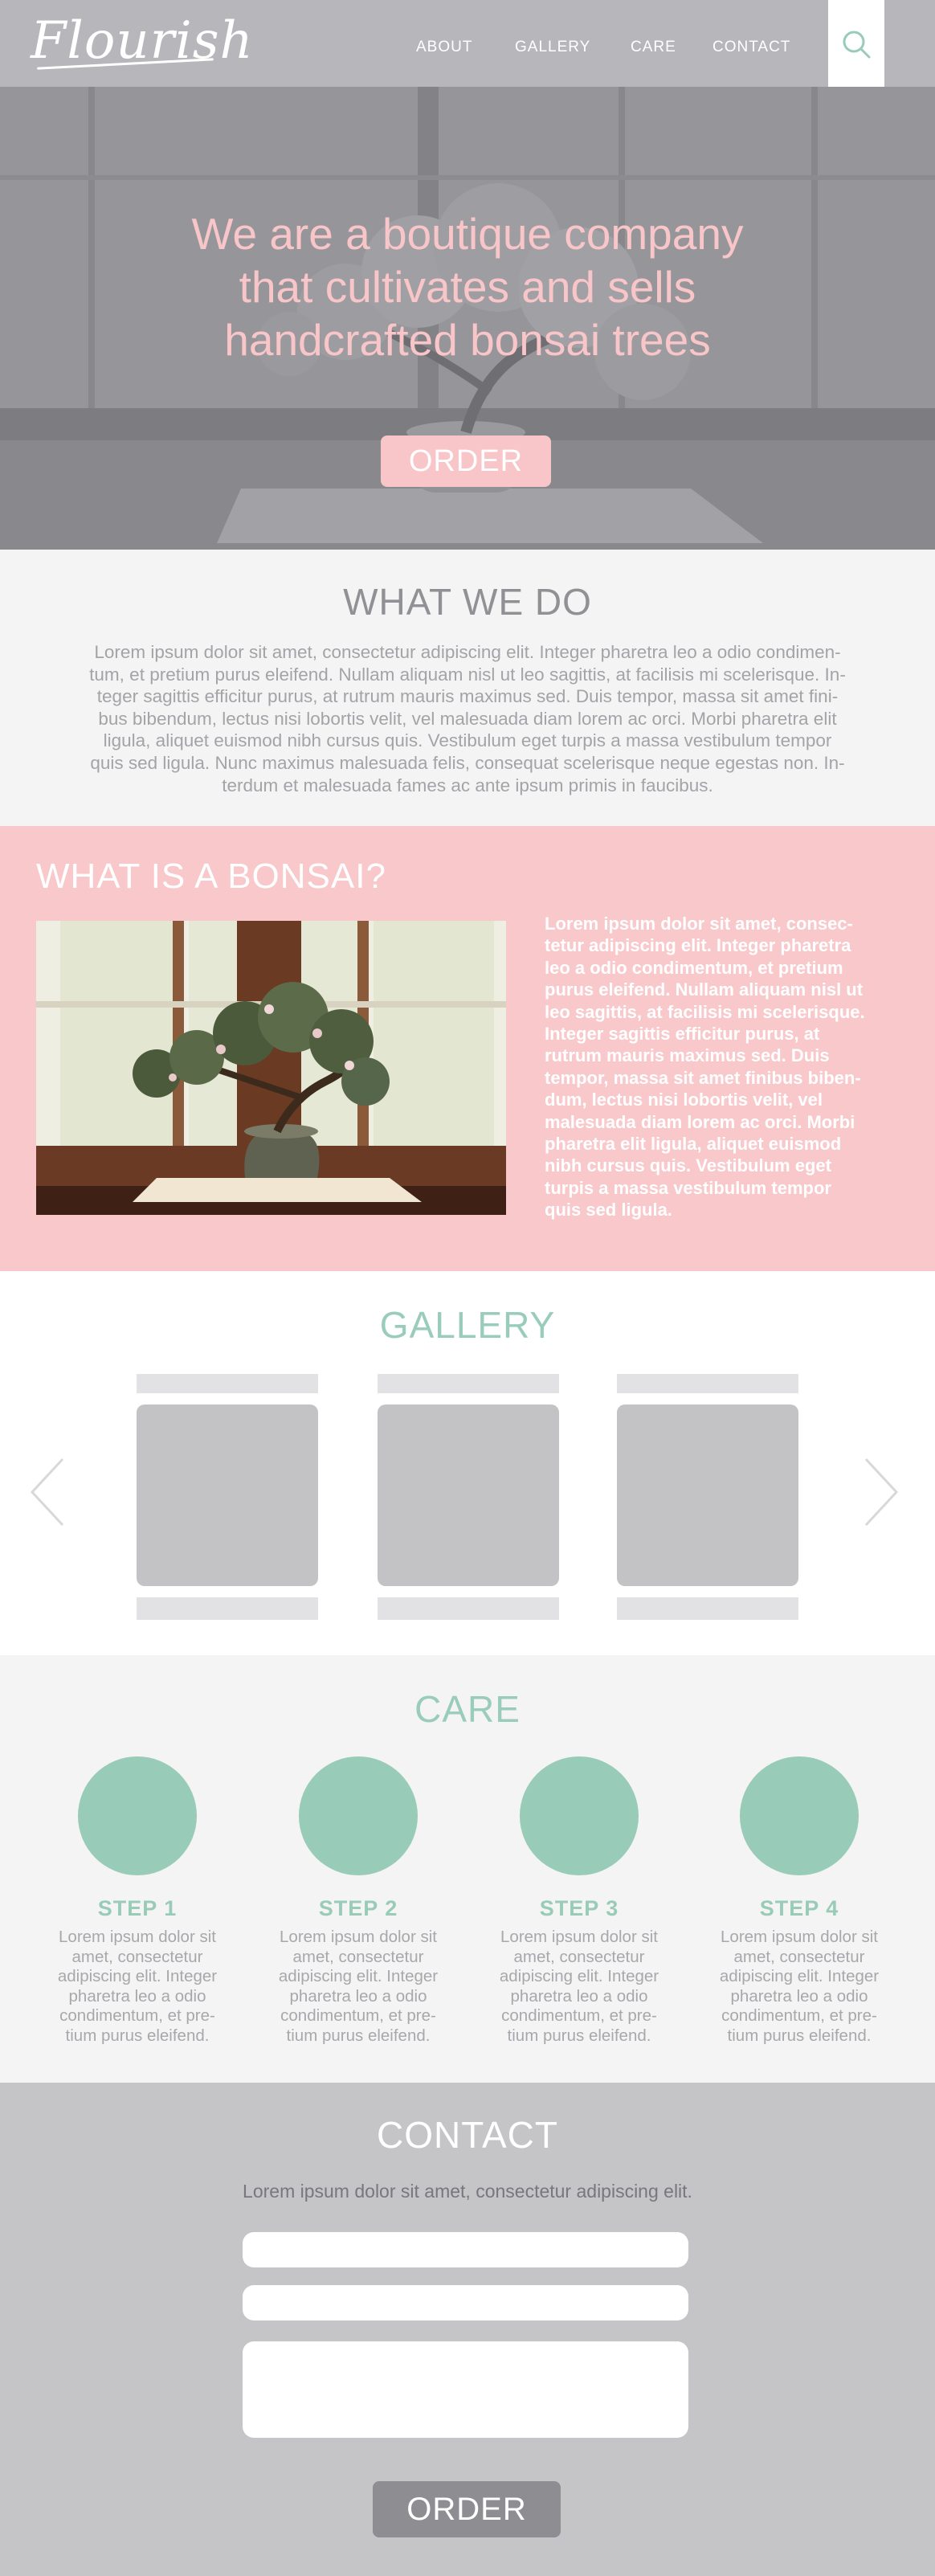 The image size is (935, 2576). Describe the element at coordinates (684, 1100) in the screenshot. I see `body-line: dum, lectus nisi lobortis velit, vel` at that location.